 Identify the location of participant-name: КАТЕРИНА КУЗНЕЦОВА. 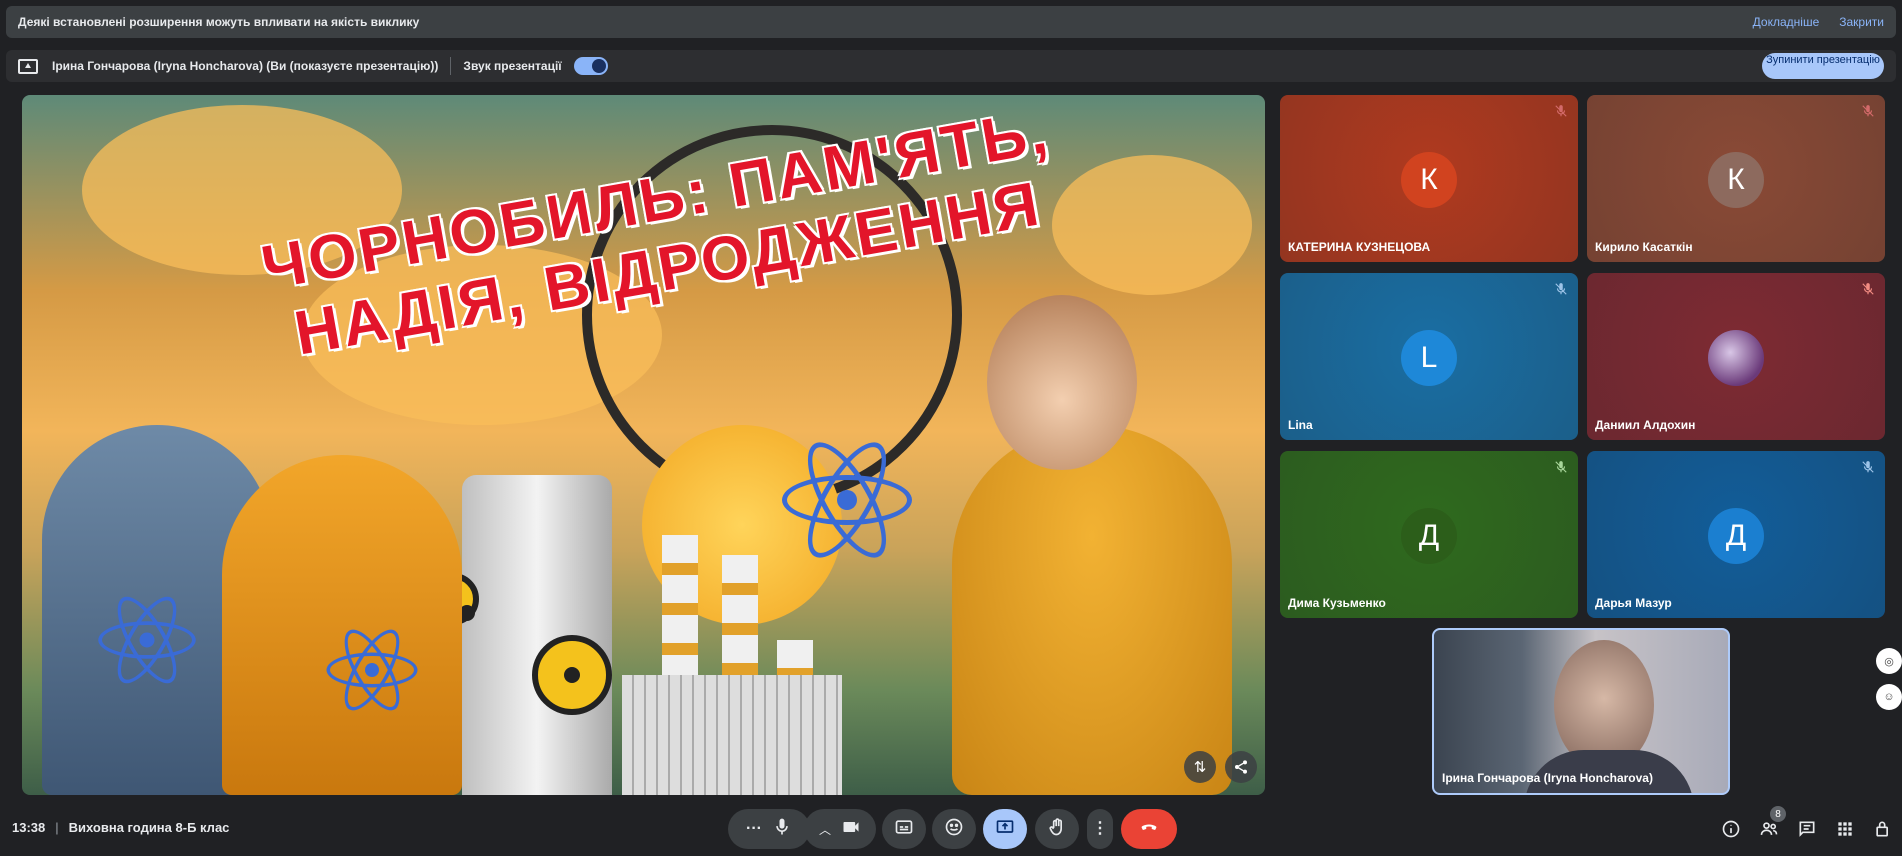
(1359, 247).